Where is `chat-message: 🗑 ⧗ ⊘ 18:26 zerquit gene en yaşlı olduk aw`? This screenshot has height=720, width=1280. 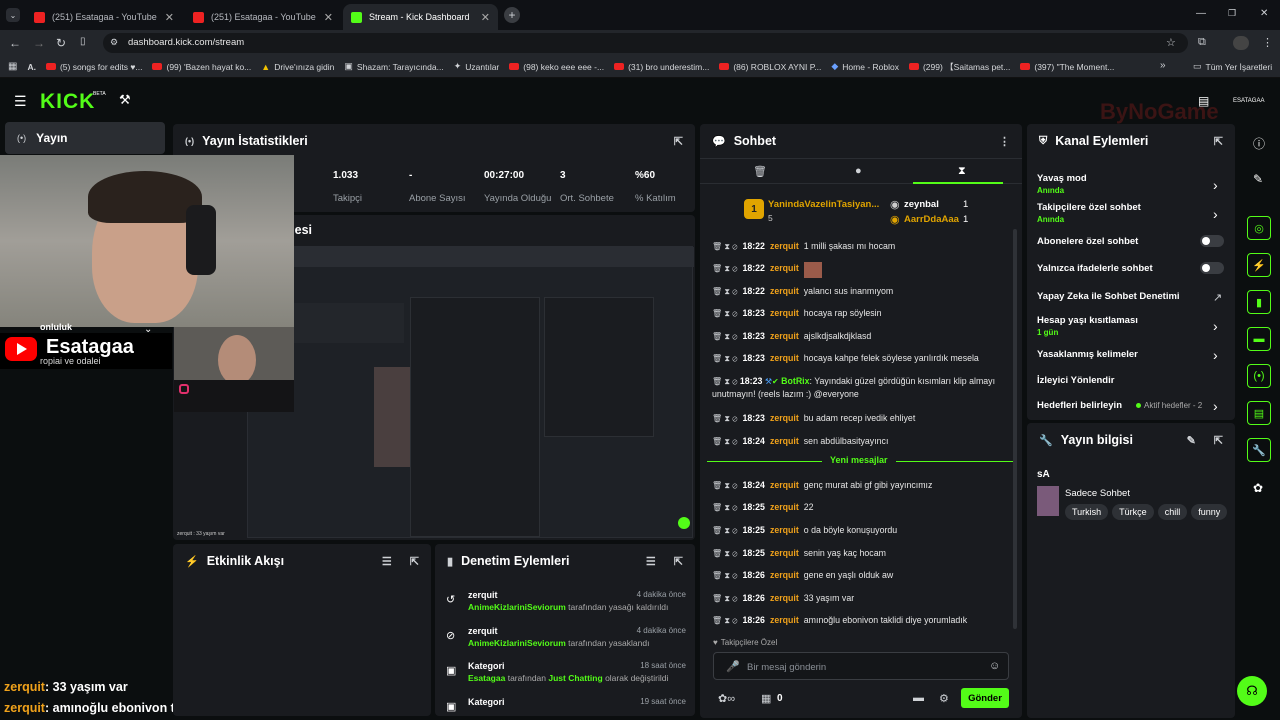
chat-message: 🗑 ⧗ ⊘ 18:26 zerquit gene en yaşlı olduk aw is located at coordinates (864, 575).